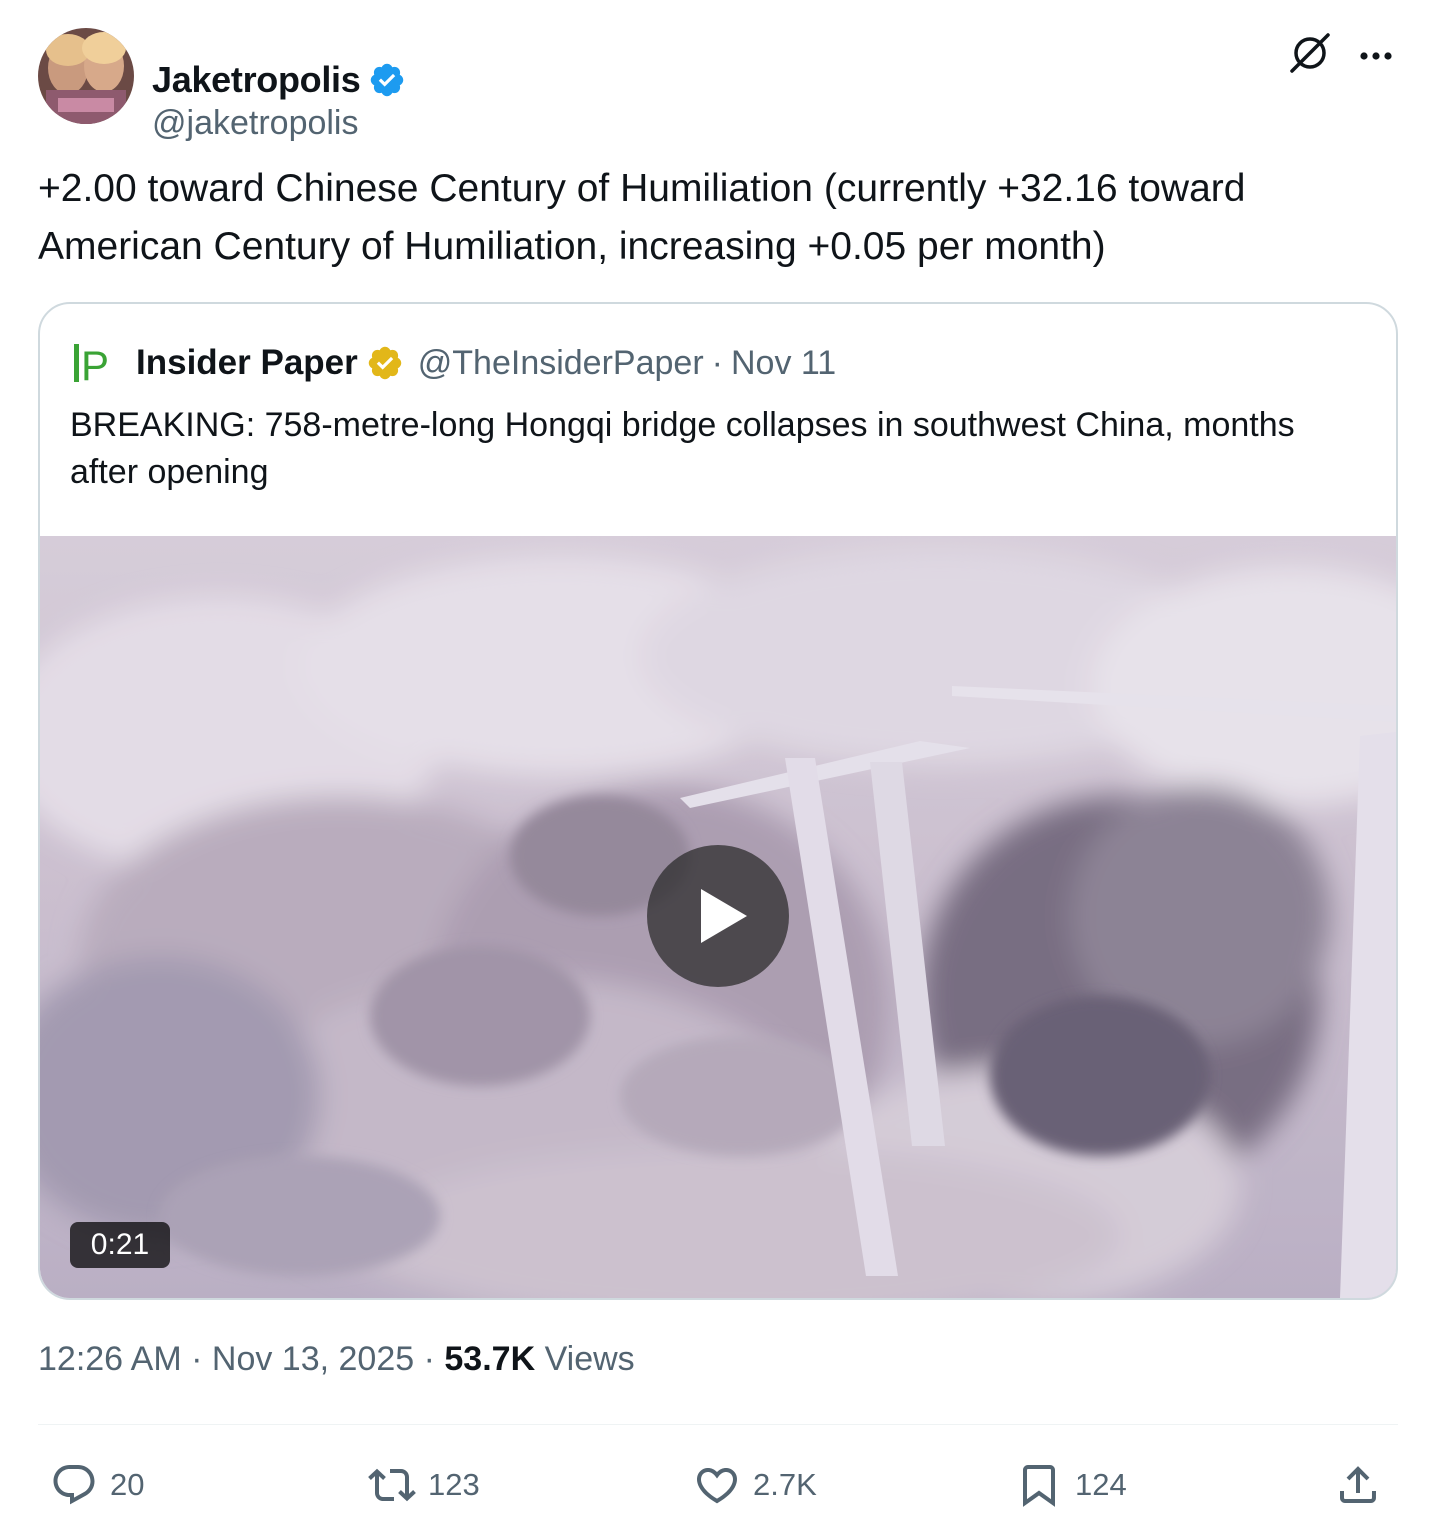 This screenshot has width=1435, height=1538. I want to click on bookmark-icon, so click(1039, 1486).